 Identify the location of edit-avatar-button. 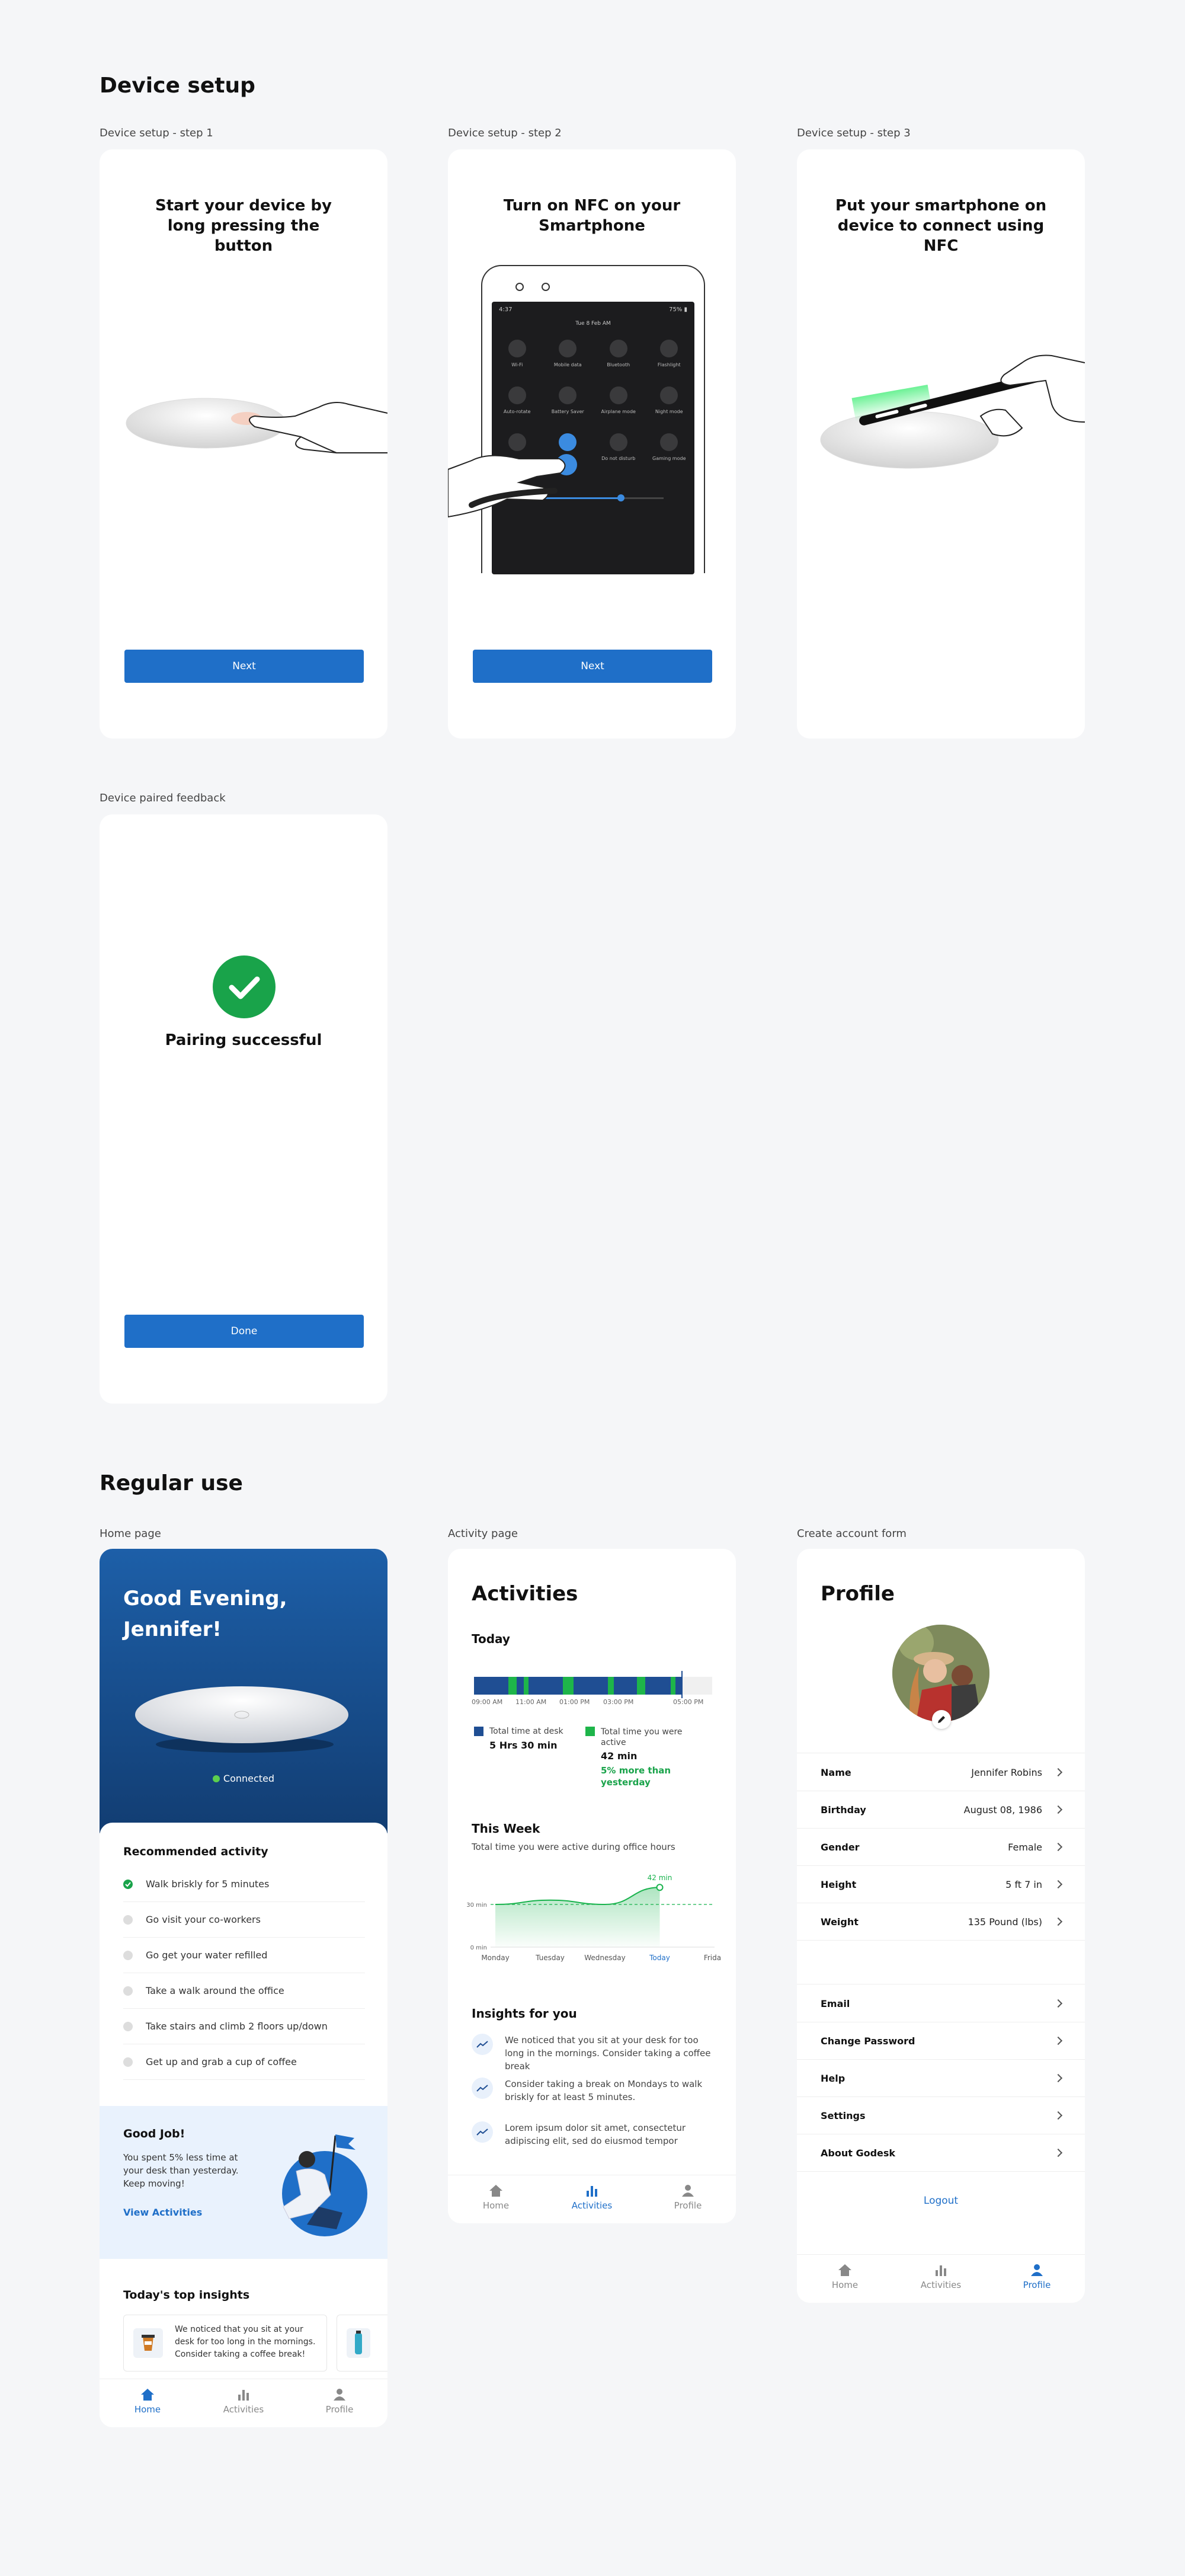
(941, 1719).